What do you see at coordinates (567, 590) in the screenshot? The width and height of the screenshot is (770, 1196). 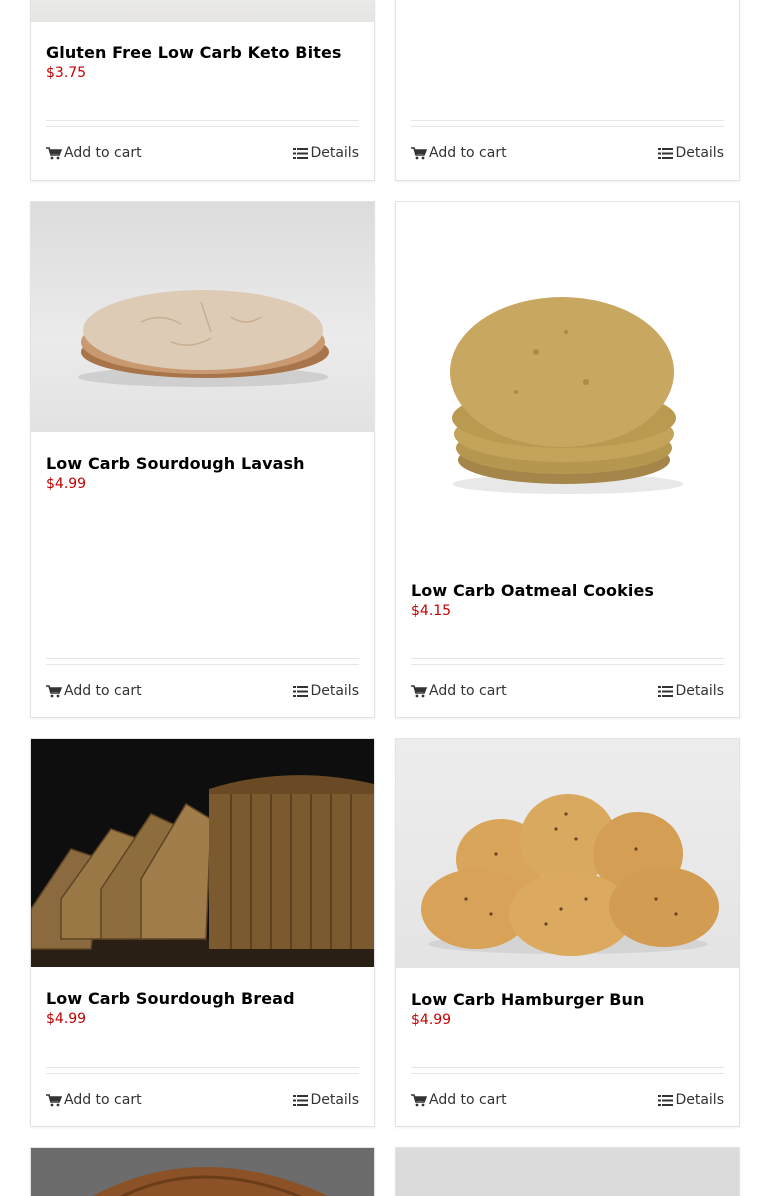 I see `product-title: Low Carb Oatmeal Cookies` at bounding box center [567, 590].